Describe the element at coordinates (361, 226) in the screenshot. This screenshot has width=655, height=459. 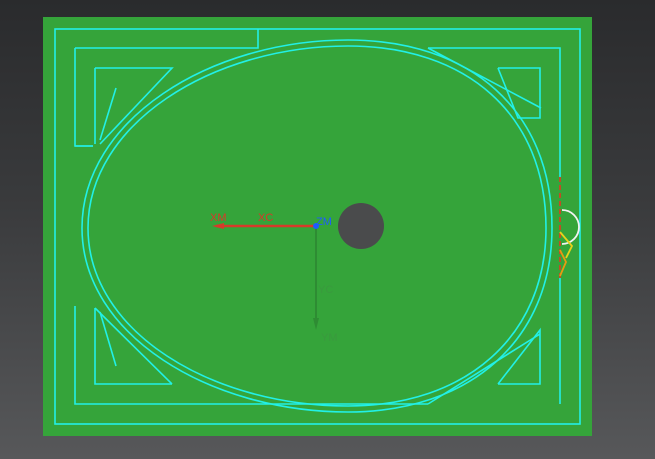
I see `center-hole` at that location.